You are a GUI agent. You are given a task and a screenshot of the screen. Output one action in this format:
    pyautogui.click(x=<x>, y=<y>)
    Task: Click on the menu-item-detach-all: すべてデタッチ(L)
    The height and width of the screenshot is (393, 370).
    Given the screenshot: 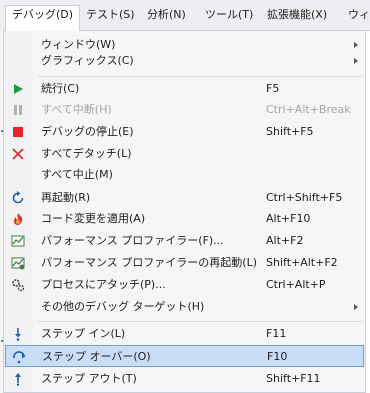 What is the action you would take?
    pyautogui.click(x=184, y=154)
    